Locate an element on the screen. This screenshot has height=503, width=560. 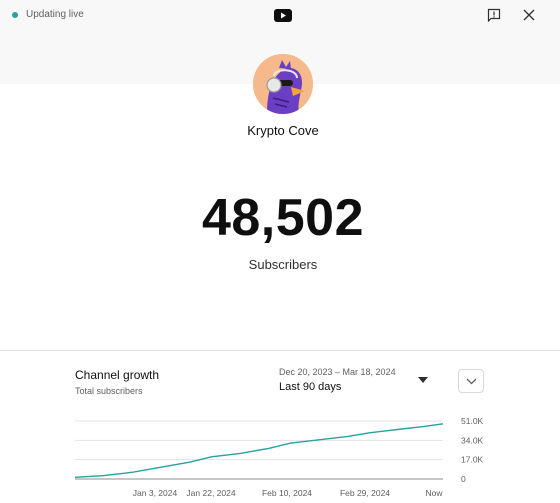
growth-subtitle: Total subscribers is located at coordinates (109, 391).